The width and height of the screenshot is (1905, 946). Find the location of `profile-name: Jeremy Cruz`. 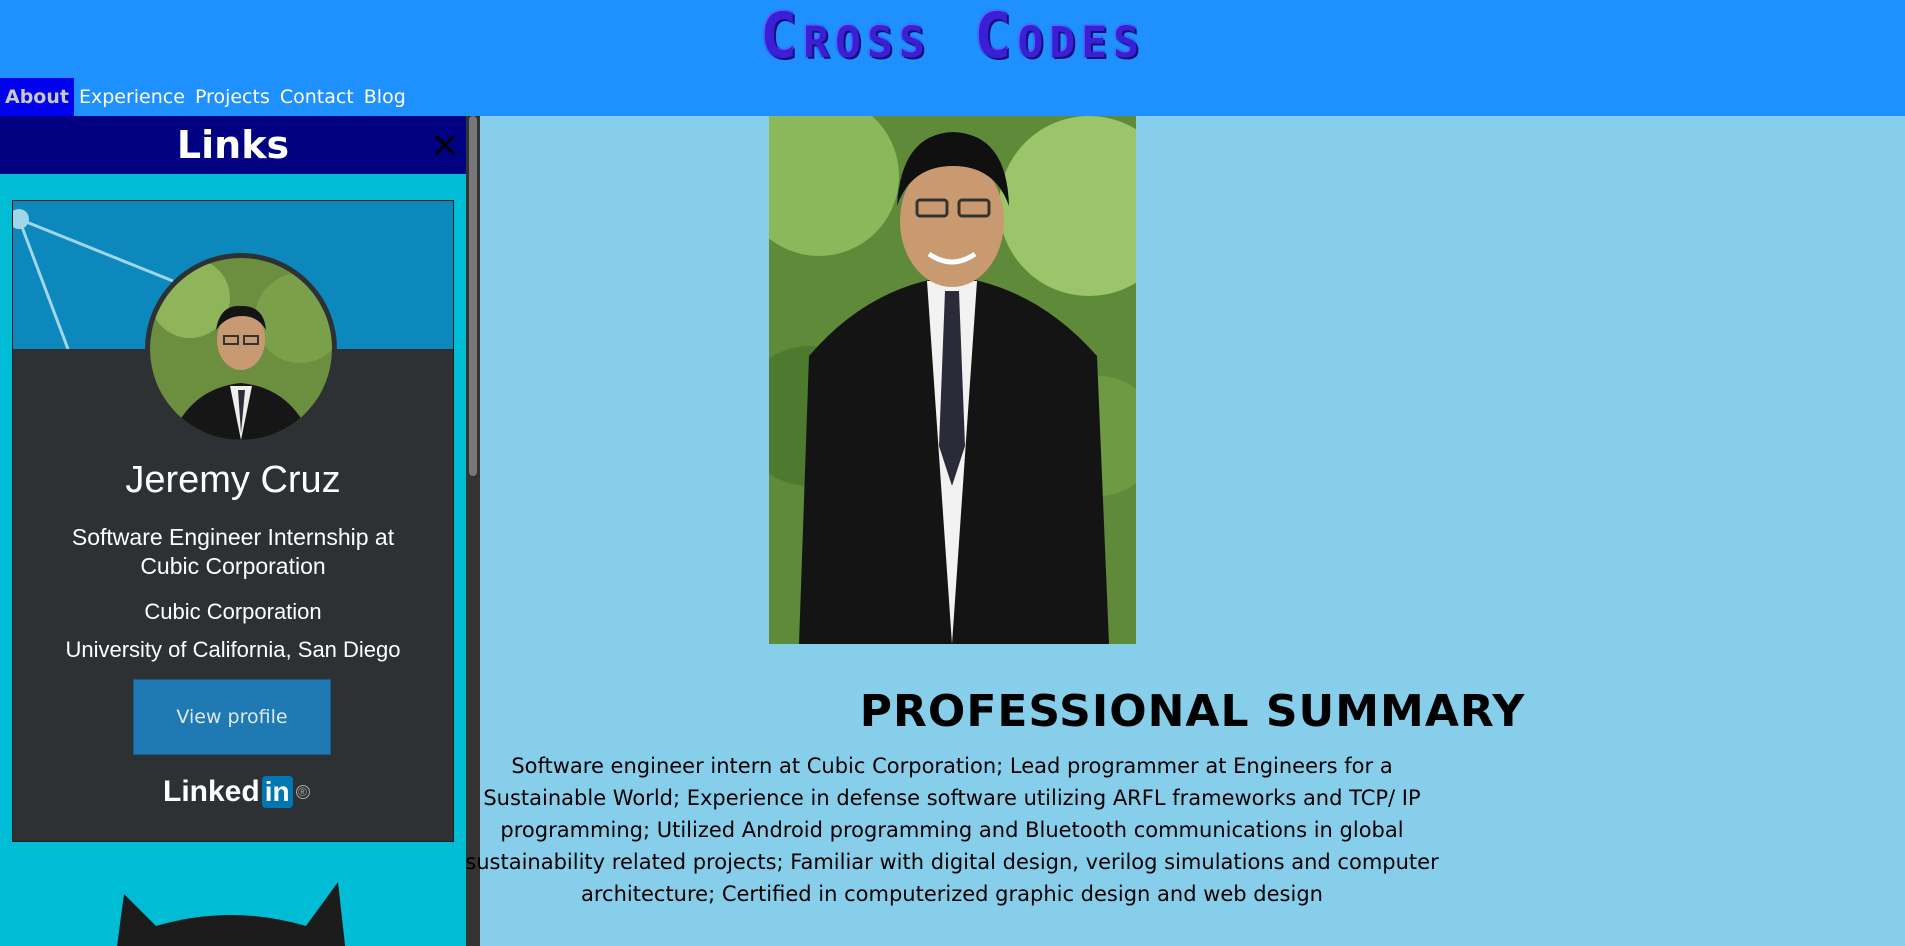

profile-name: Jeremy Cruz is located at coordinates (233, 480).